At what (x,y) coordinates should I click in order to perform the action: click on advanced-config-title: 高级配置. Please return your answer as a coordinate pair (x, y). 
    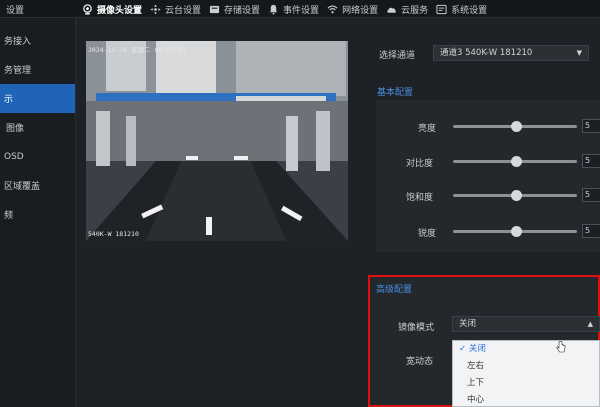
    Looking at the image, I should click on (394, 290).